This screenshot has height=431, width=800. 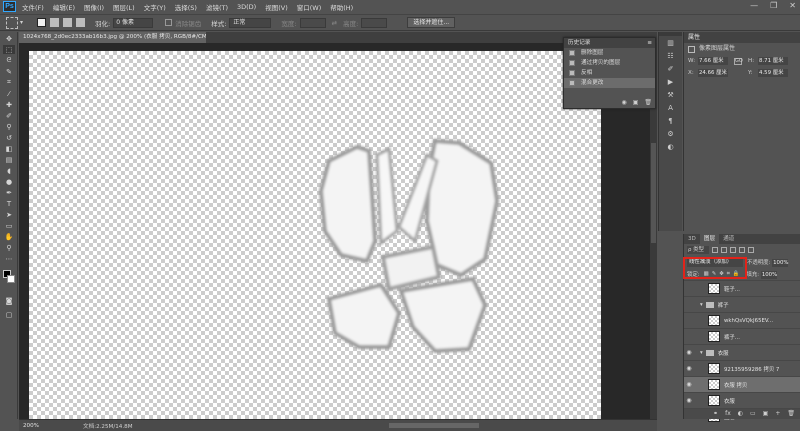 What do you see at coordinates (9, 71) in the screenshot?
I see `quick-select-tool-icon: ✎` at bounding box center [9, 71].